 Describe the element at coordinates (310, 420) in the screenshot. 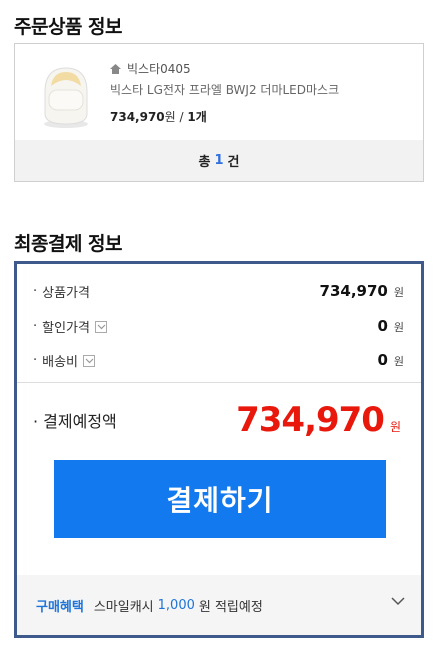

I see `total-value: 734,970` at that location.